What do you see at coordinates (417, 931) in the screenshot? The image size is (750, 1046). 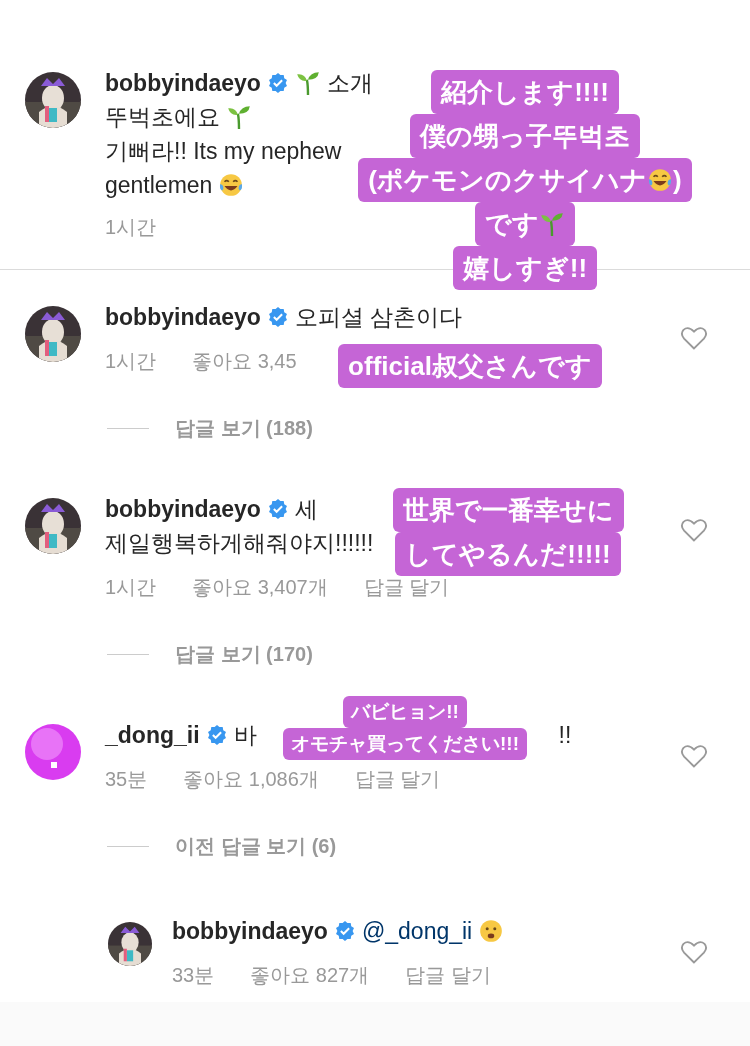 I see `mention-link: @_dong_ii` at bounding box center [417, 931].